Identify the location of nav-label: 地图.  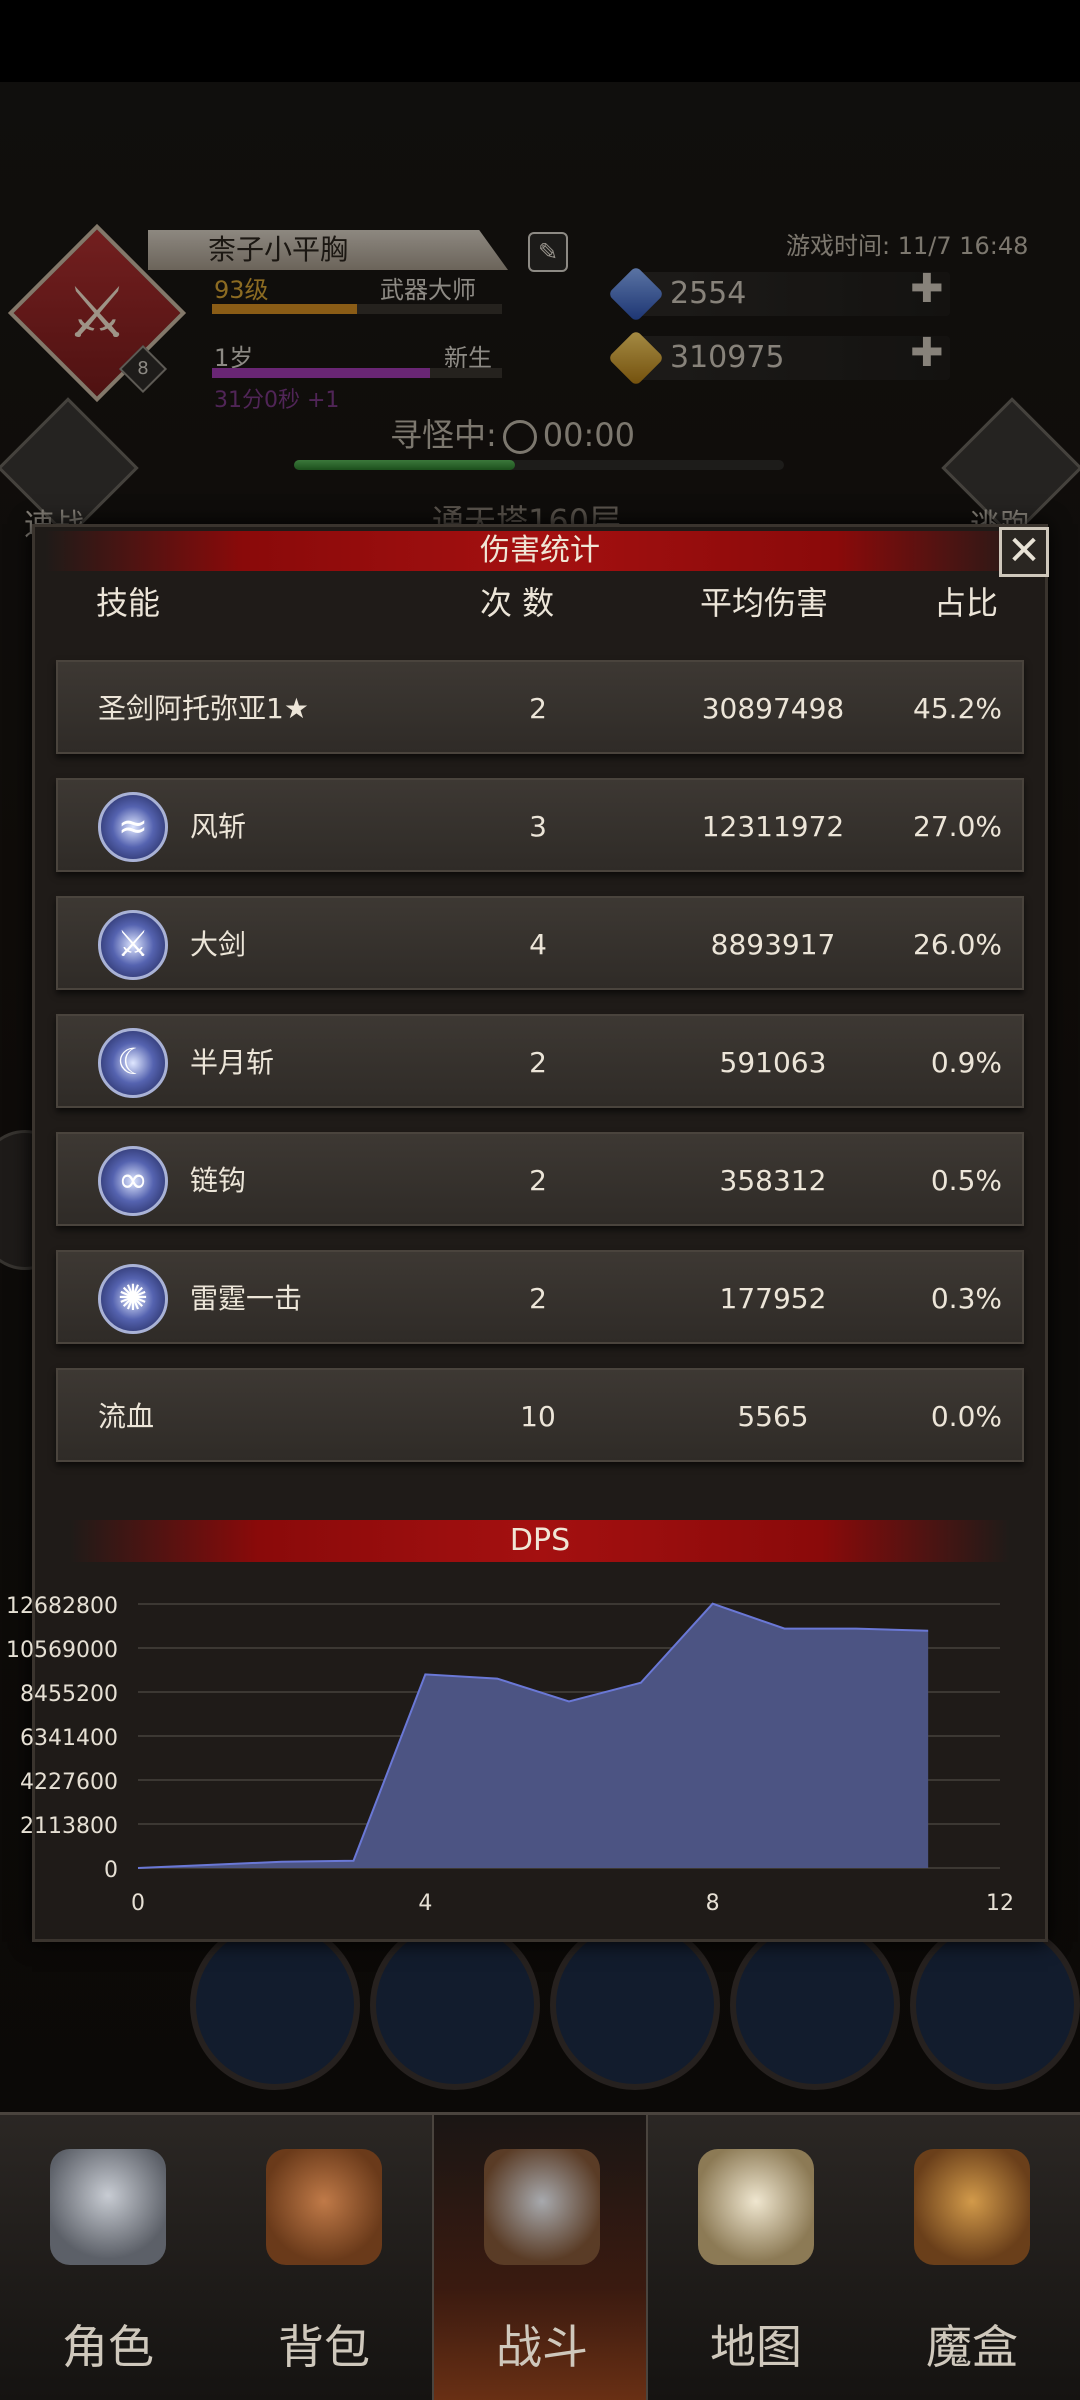
(756, 2347).